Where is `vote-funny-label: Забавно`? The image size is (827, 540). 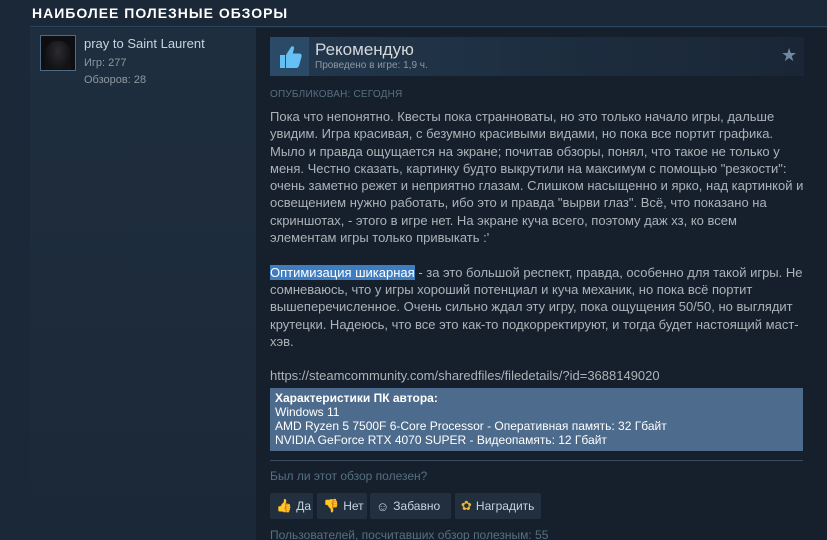
vote-funny-label: Забавно is located at coordinates (417, 506).